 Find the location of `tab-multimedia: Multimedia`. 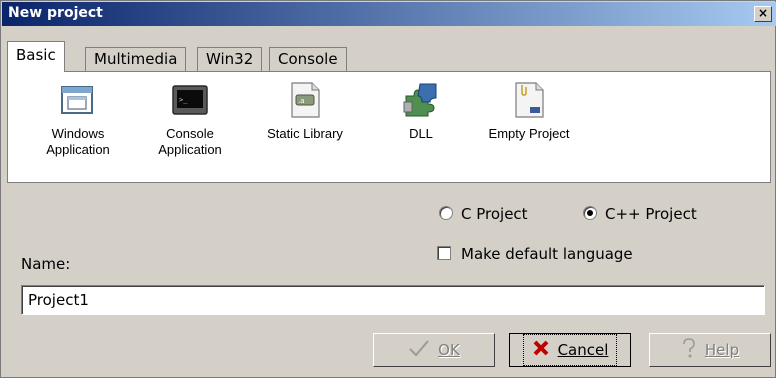

tab-multimedia: Multimedia is located at coordinates (136, 59).